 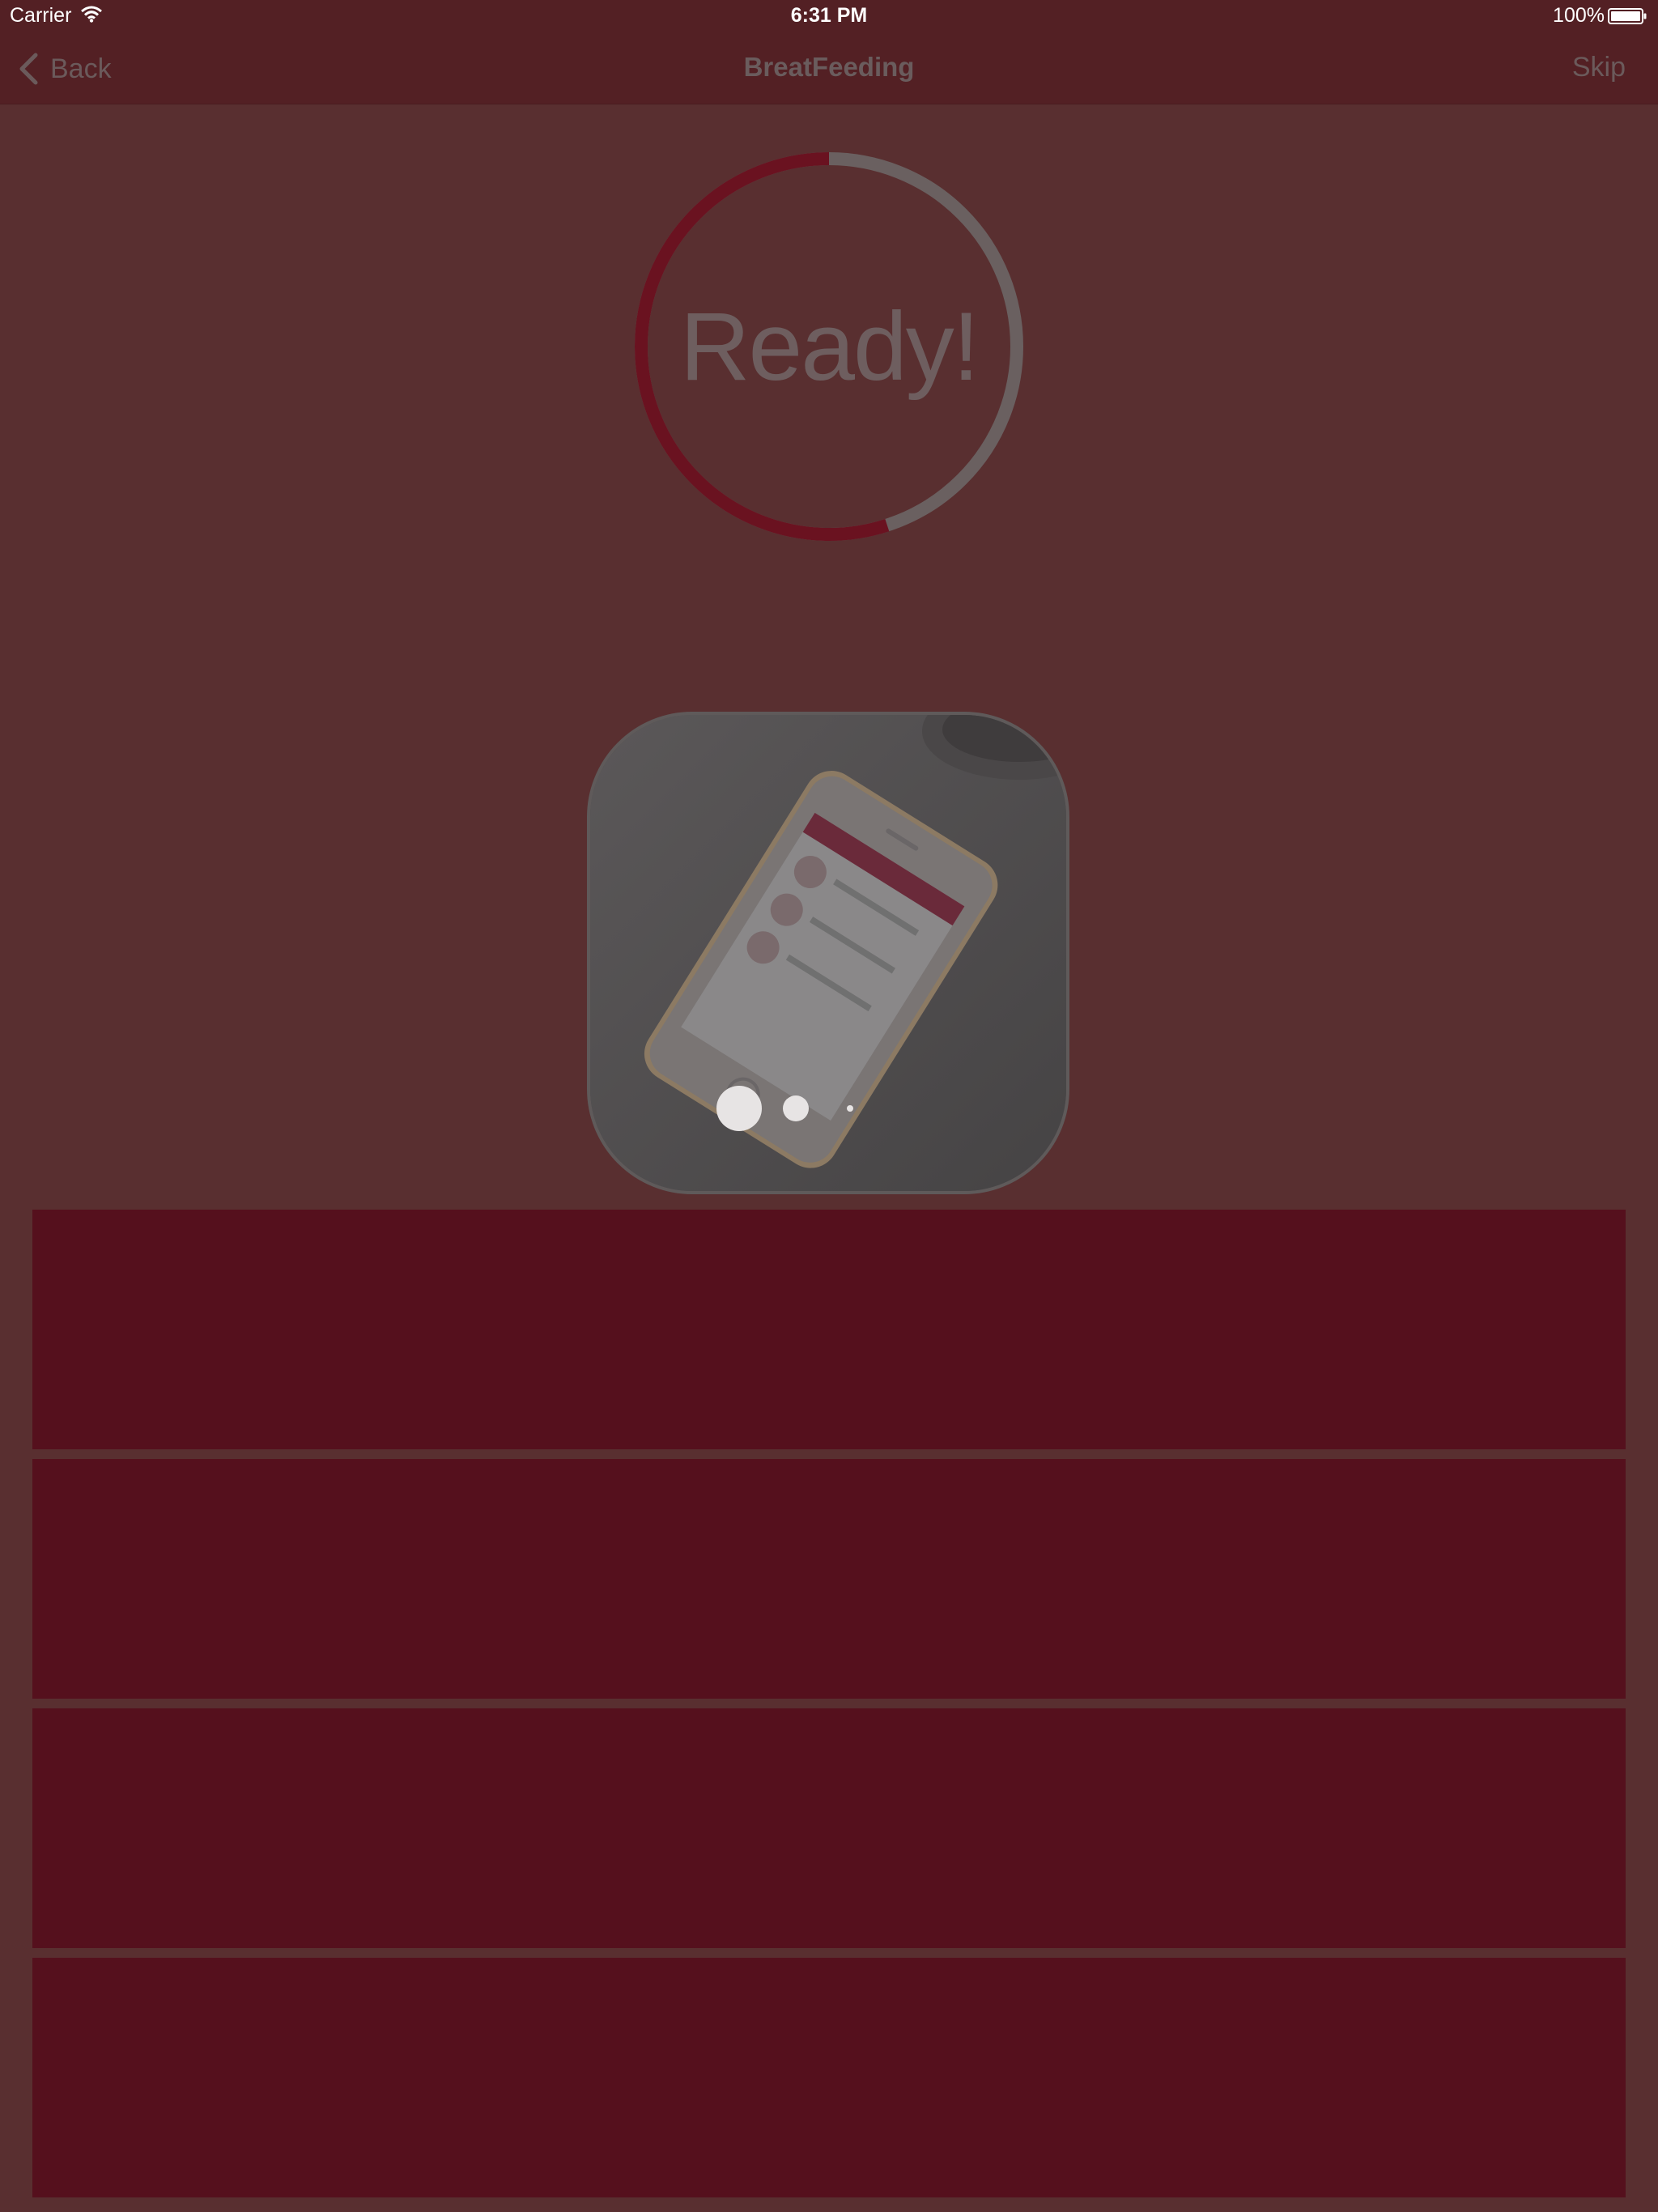 I want to click on tutorial-slideshow, so click(x=828, y=953).